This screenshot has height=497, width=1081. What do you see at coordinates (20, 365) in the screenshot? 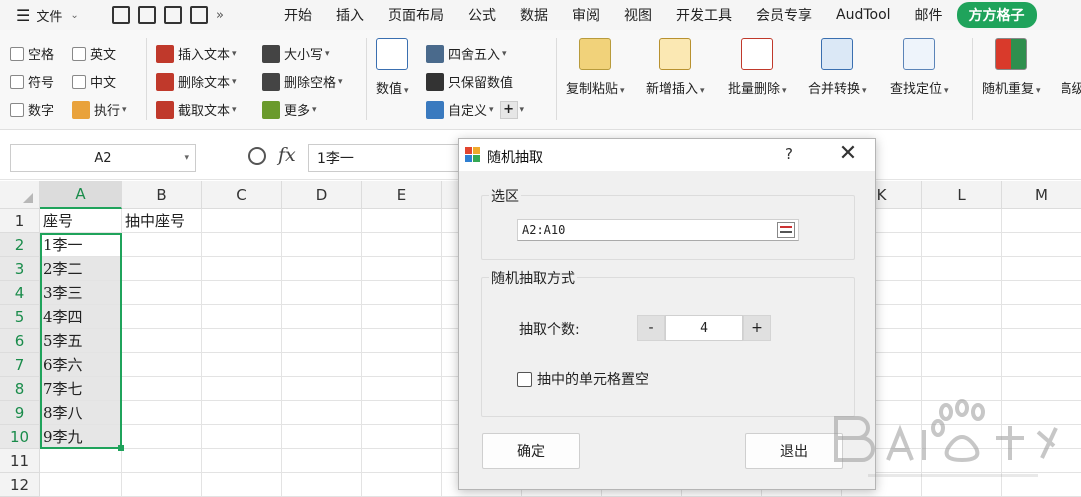
I see `row-header-7: 7` at bounding box center [20, 365].